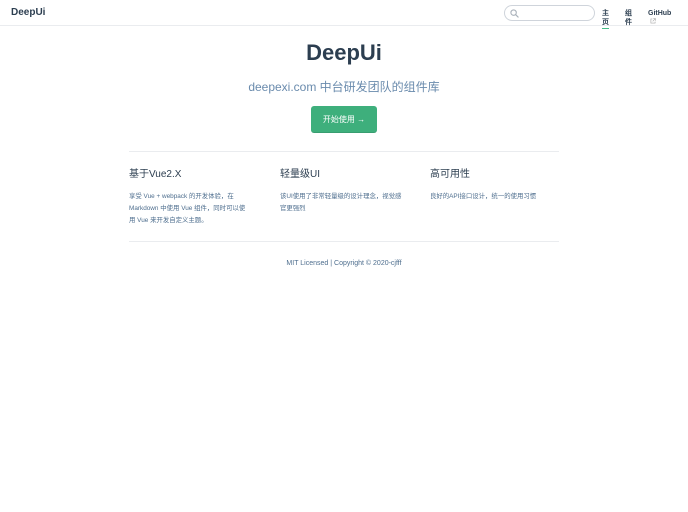 The height and width of the screenshot is (512, 688). What do you see at coordinates (300, 174) in the screenshot?
I see `feature-title: 轻量级UI` at bounding box center [300, 174].